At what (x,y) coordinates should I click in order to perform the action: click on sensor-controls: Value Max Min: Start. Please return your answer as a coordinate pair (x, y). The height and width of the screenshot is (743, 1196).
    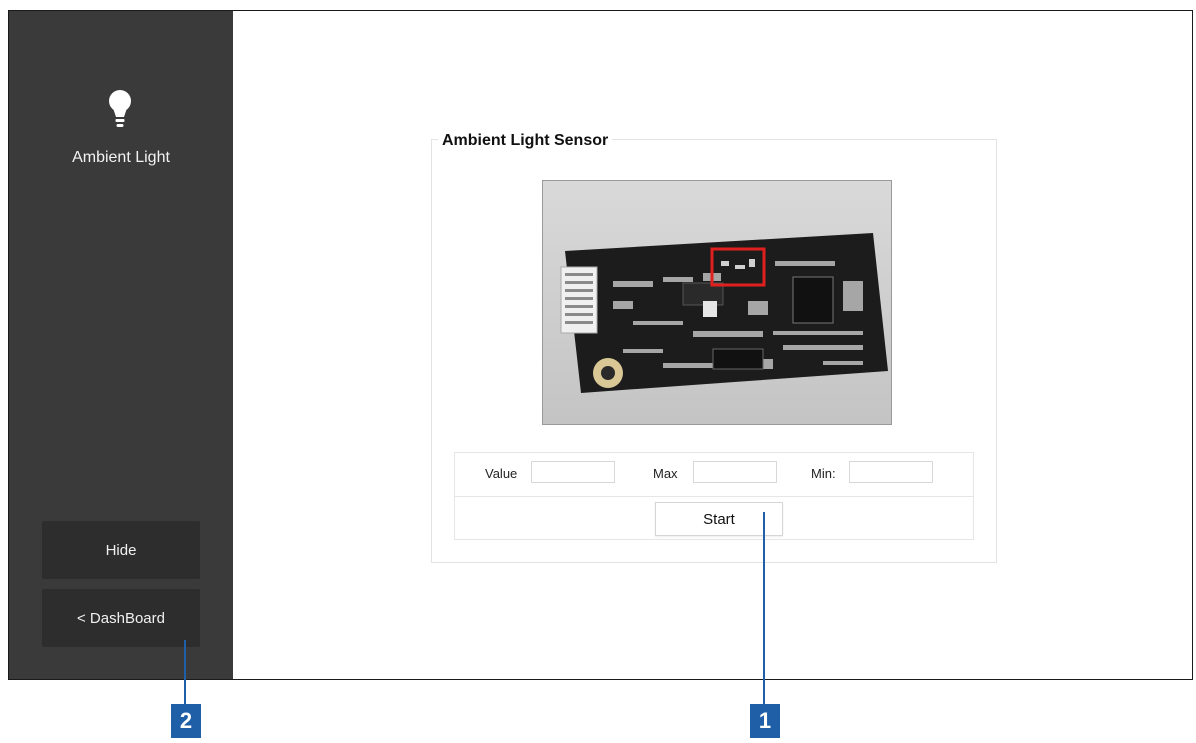
    Looking at the image, I should click on (714, 496).